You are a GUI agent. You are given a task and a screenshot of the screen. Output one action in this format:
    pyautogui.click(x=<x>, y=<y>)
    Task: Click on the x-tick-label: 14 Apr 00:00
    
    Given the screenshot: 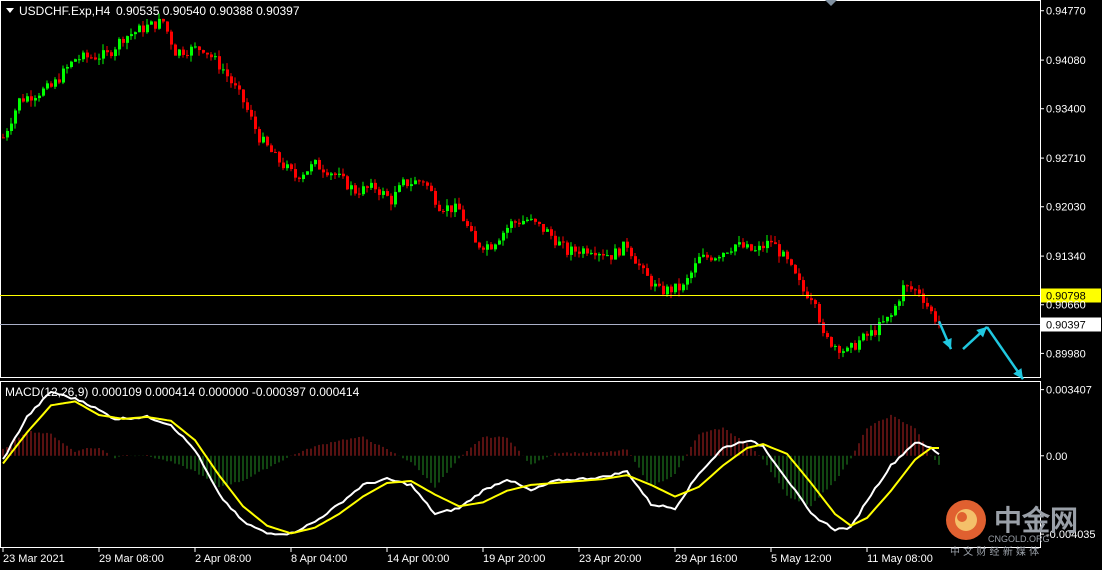 What is the action you would take?
    pyautogui.click(x=418, y=559)
    